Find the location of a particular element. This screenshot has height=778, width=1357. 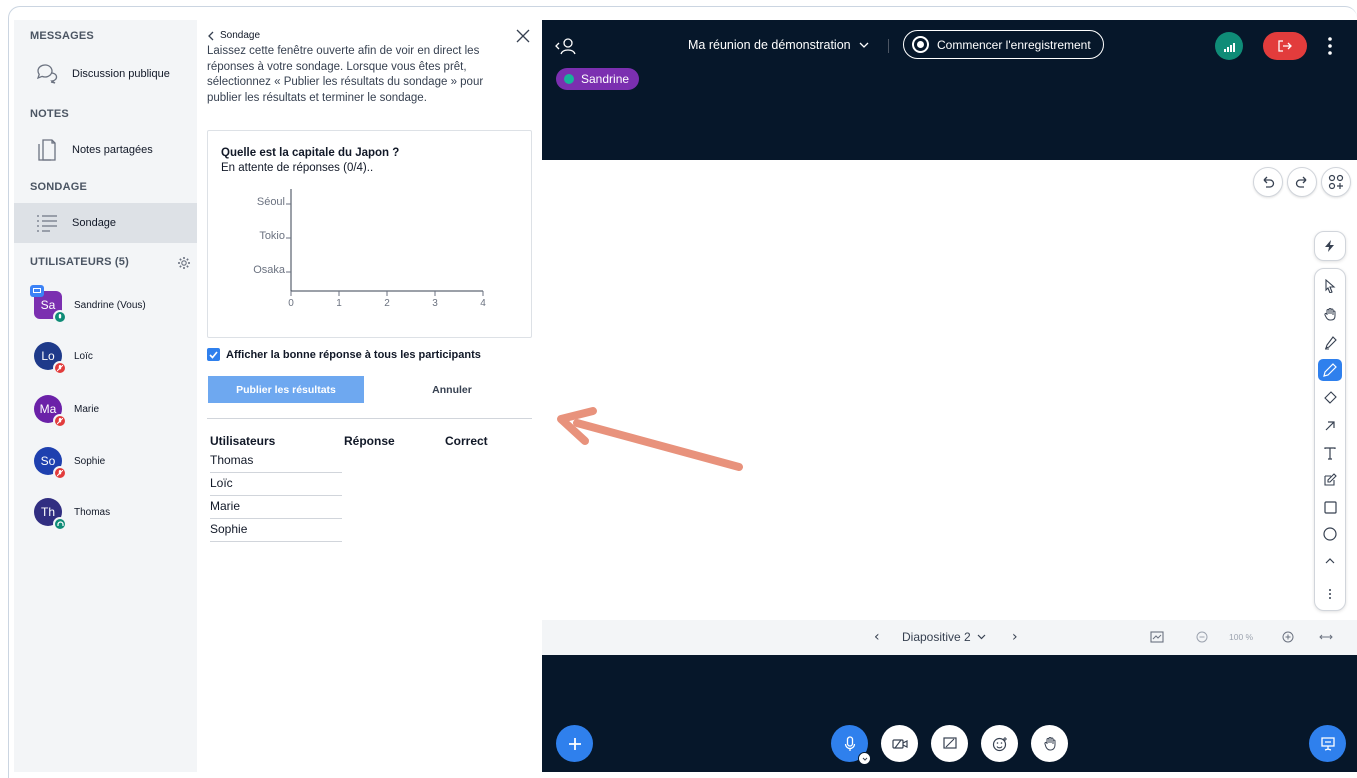

unmute-microphone-button is located at coordinates (851, 745).